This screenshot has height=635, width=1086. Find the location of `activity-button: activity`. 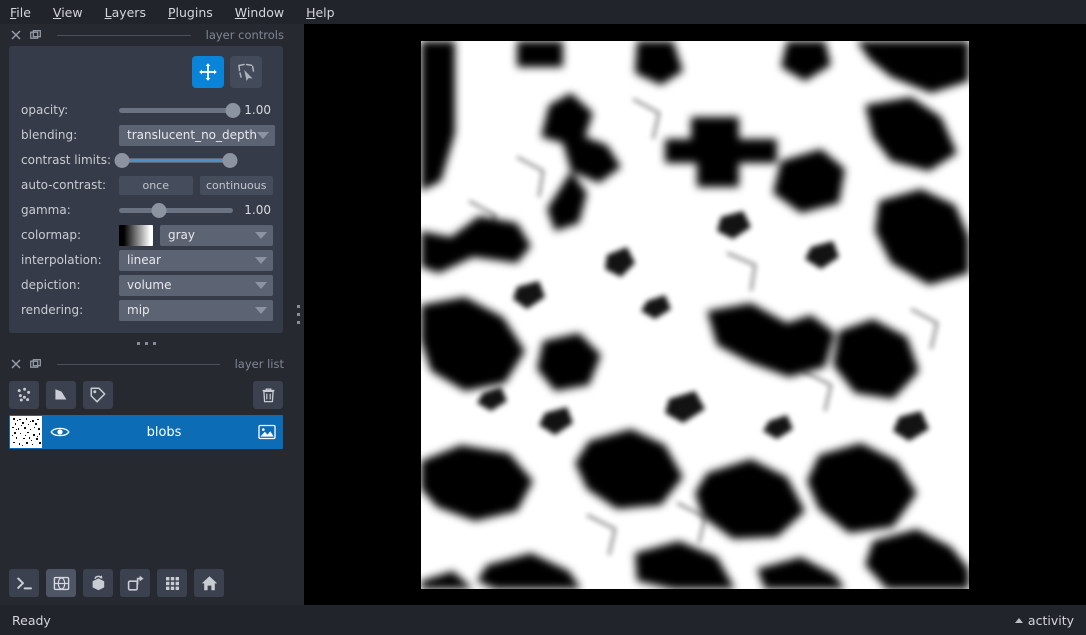

activity-button: activity is located at coordinates (1044, 620).